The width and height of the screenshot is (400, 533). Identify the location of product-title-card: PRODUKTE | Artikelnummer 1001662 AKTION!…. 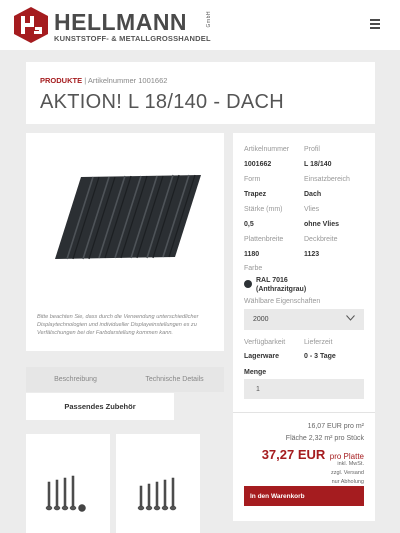
(200, 93).